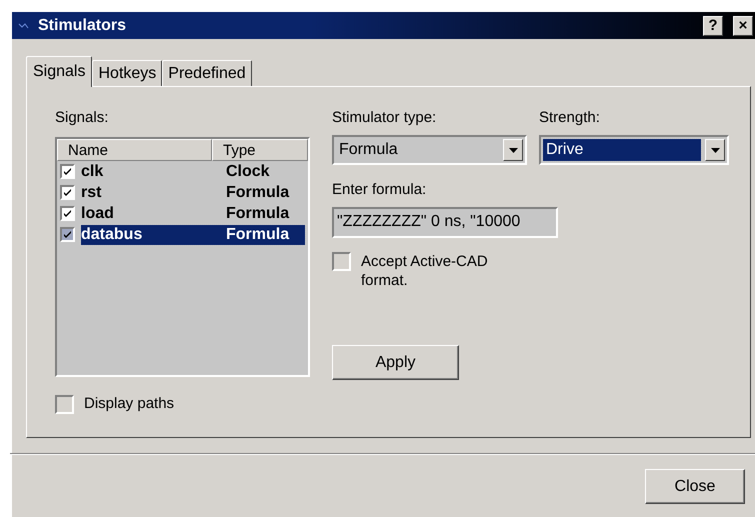 The width and height of the screenshot is (755, 517). I want to click on dropdown-value: Drive, so click(622, 150).